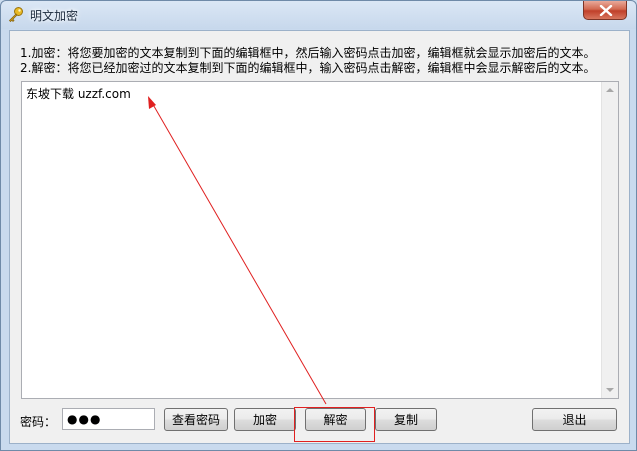  What do you see at coordinates (335, 419) in the screenshot?
I see `decrypt-button: 解密` at bounding box center [335, 419].